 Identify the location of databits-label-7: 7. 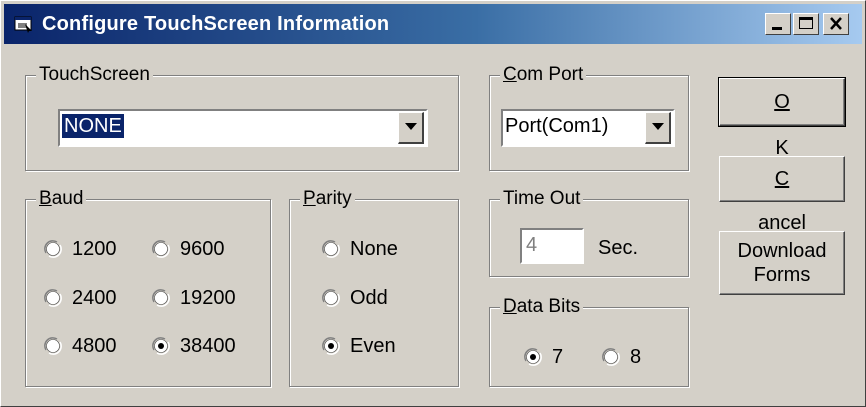
(558, 357).